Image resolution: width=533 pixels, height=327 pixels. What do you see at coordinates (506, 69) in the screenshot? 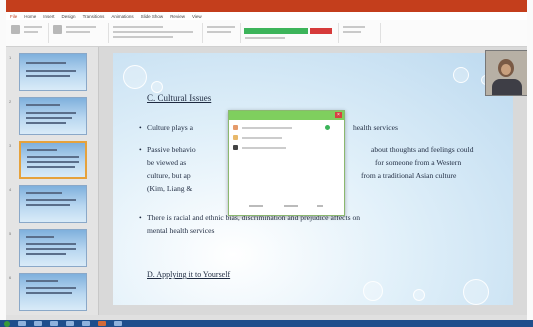
I see `presenter-face` at bounding box center [506, 69].